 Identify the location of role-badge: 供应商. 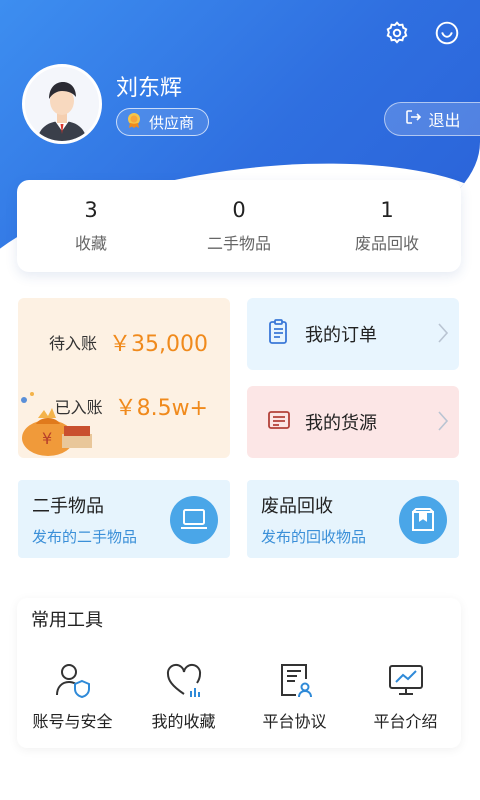
(163, 122).